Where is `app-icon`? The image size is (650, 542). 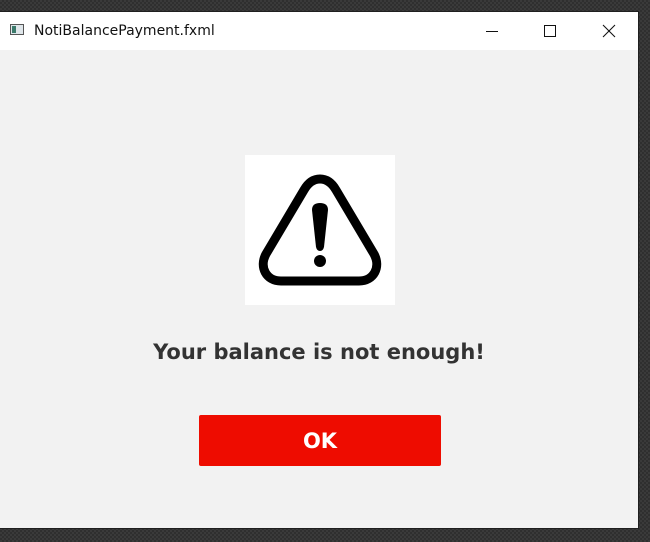
app-icon is located at coordinates (17, 29).